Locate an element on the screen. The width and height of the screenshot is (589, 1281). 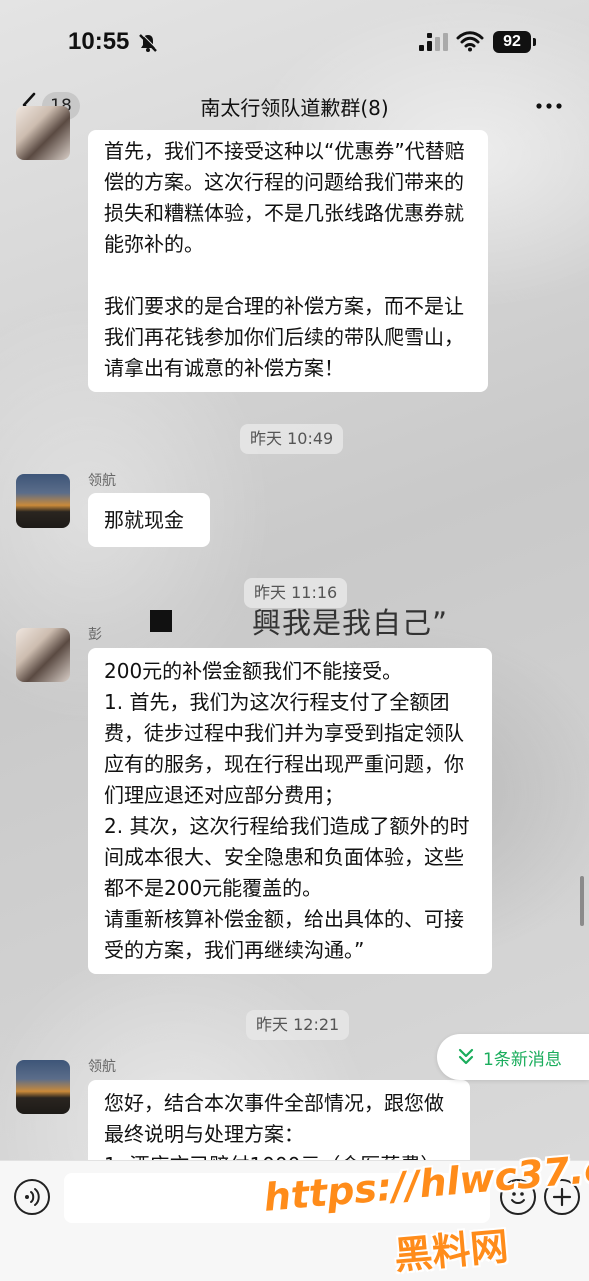
wifi-icon is located at coordinates (470, 41).